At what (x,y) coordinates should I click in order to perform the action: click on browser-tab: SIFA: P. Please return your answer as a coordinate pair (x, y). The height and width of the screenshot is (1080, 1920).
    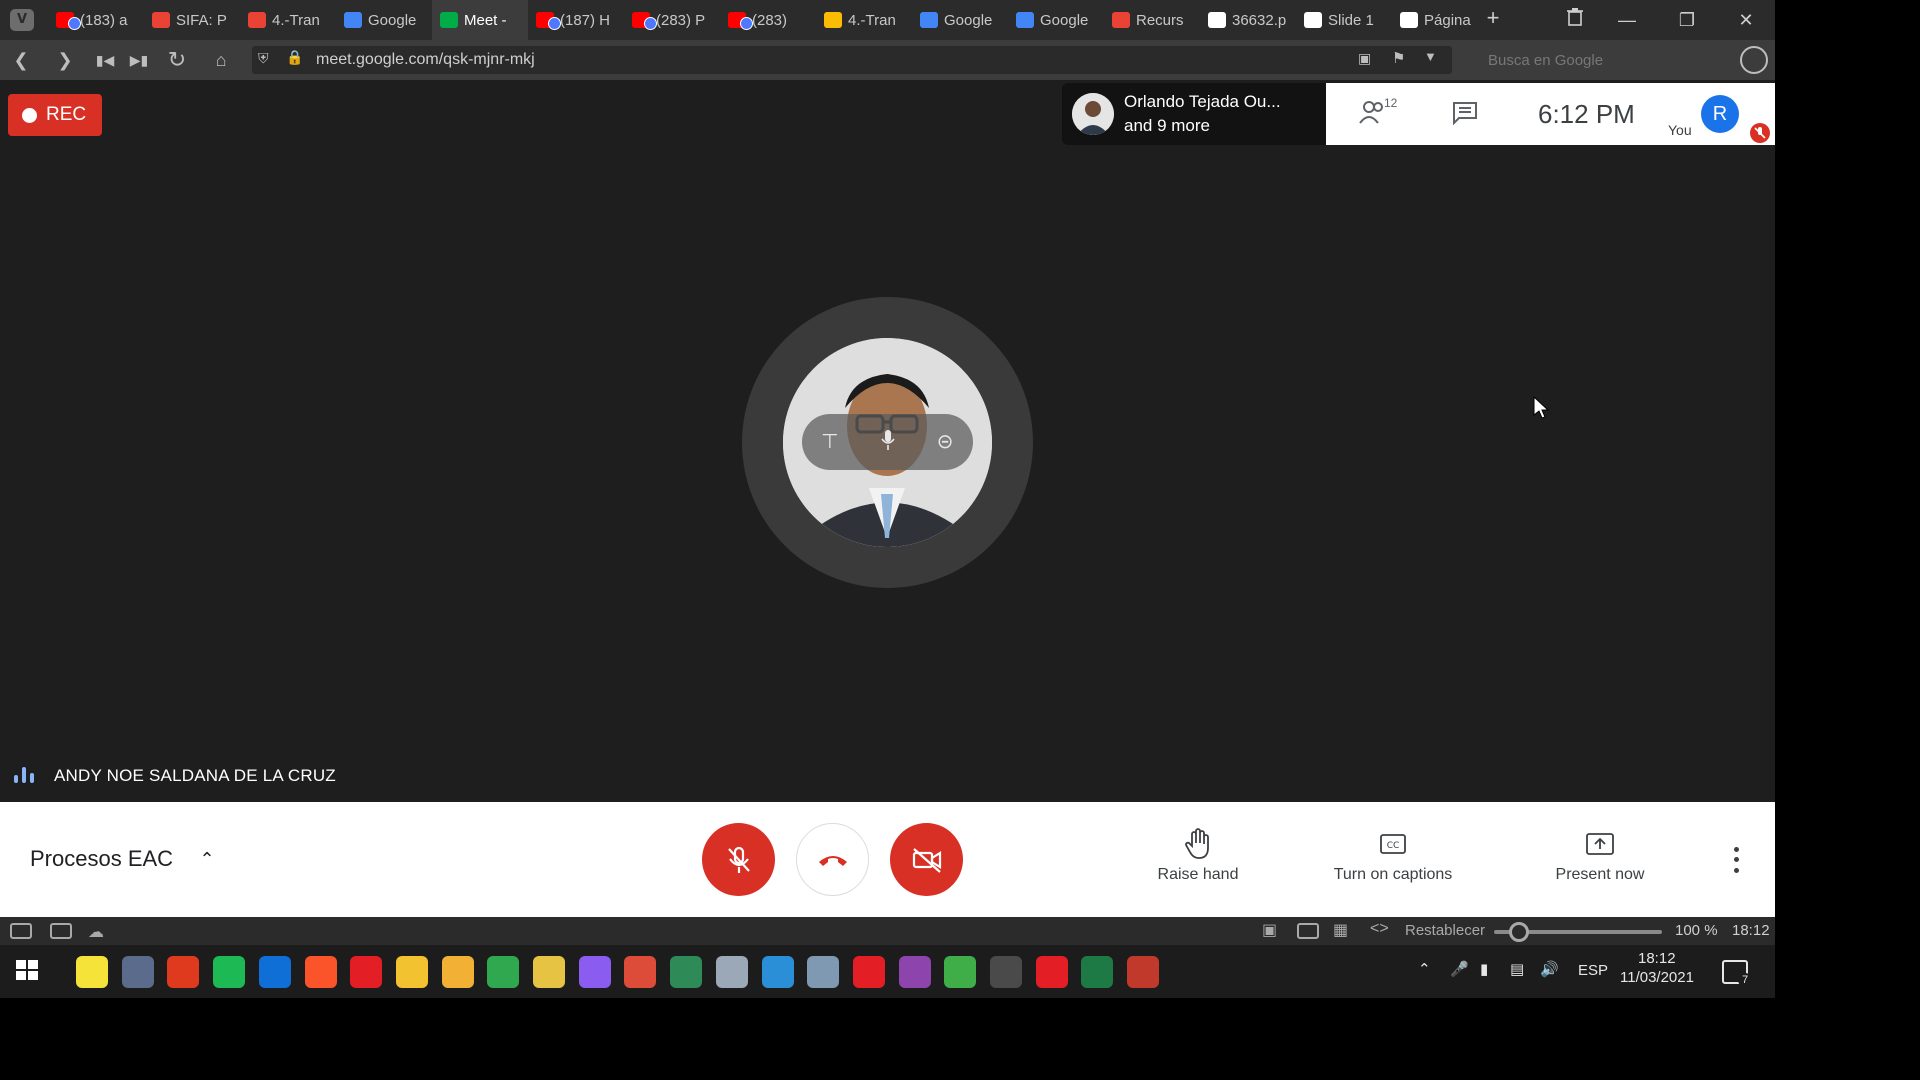
    Looking at the image, I should click on (192, 20).